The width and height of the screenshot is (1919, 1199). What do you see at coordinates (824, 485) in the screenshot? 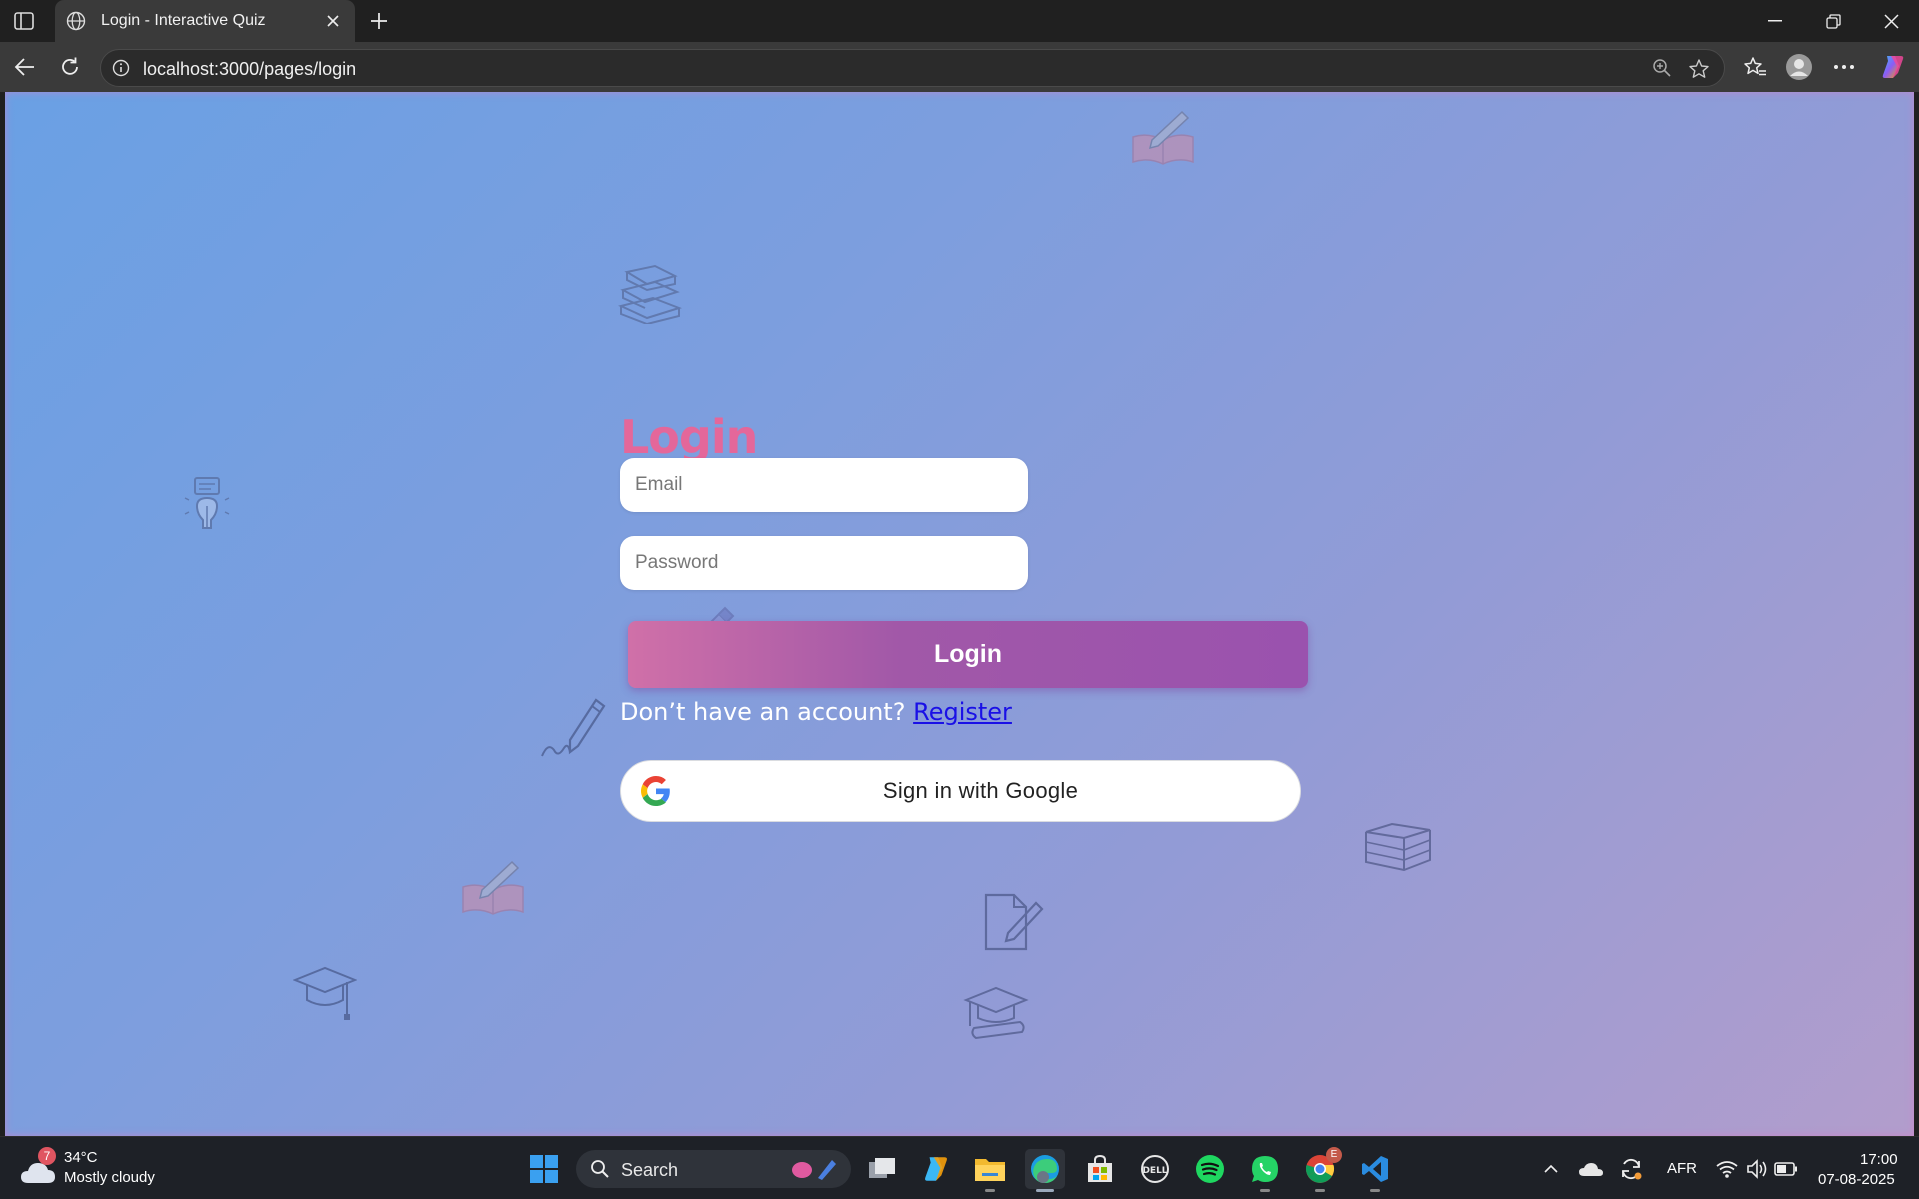
I see `email-input` at bounding box center [824, 485].